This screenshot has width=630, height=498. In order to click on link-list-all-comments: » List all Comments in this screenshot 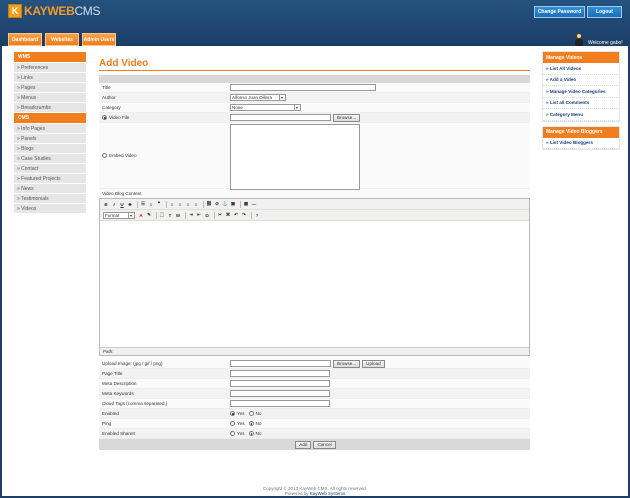, I will do `click(581, 103)`.